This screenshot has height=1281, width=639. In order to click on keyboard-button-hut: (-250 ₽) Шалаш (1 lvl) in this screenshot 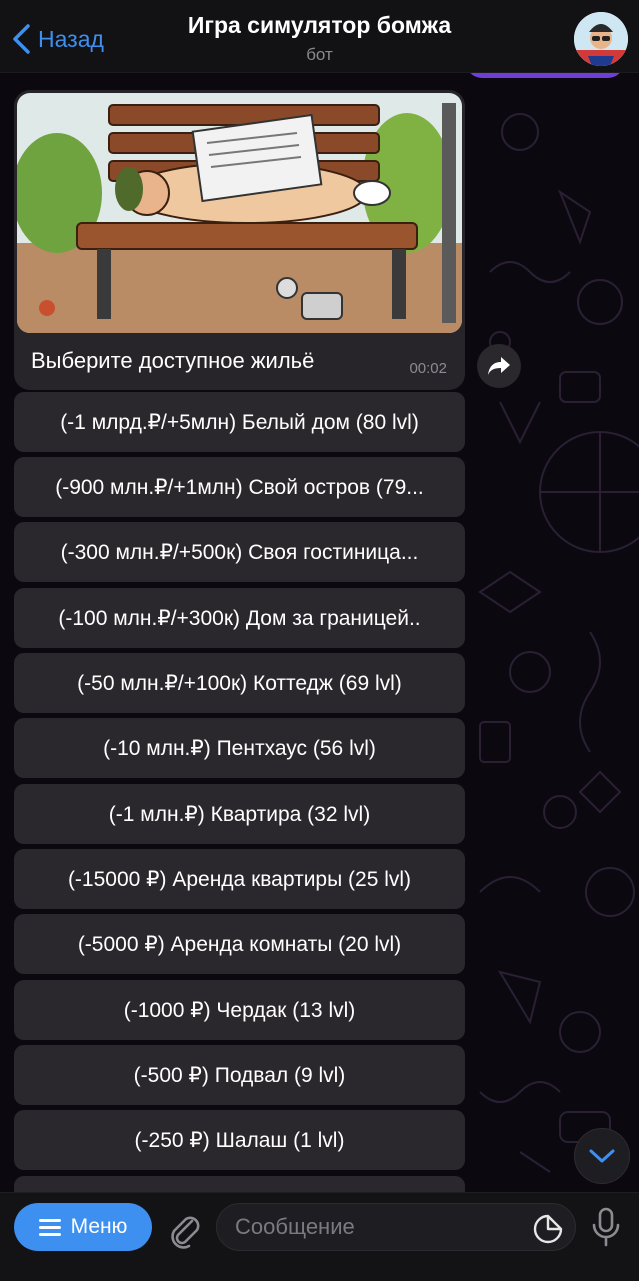, I will do `click(239, 1140)`.